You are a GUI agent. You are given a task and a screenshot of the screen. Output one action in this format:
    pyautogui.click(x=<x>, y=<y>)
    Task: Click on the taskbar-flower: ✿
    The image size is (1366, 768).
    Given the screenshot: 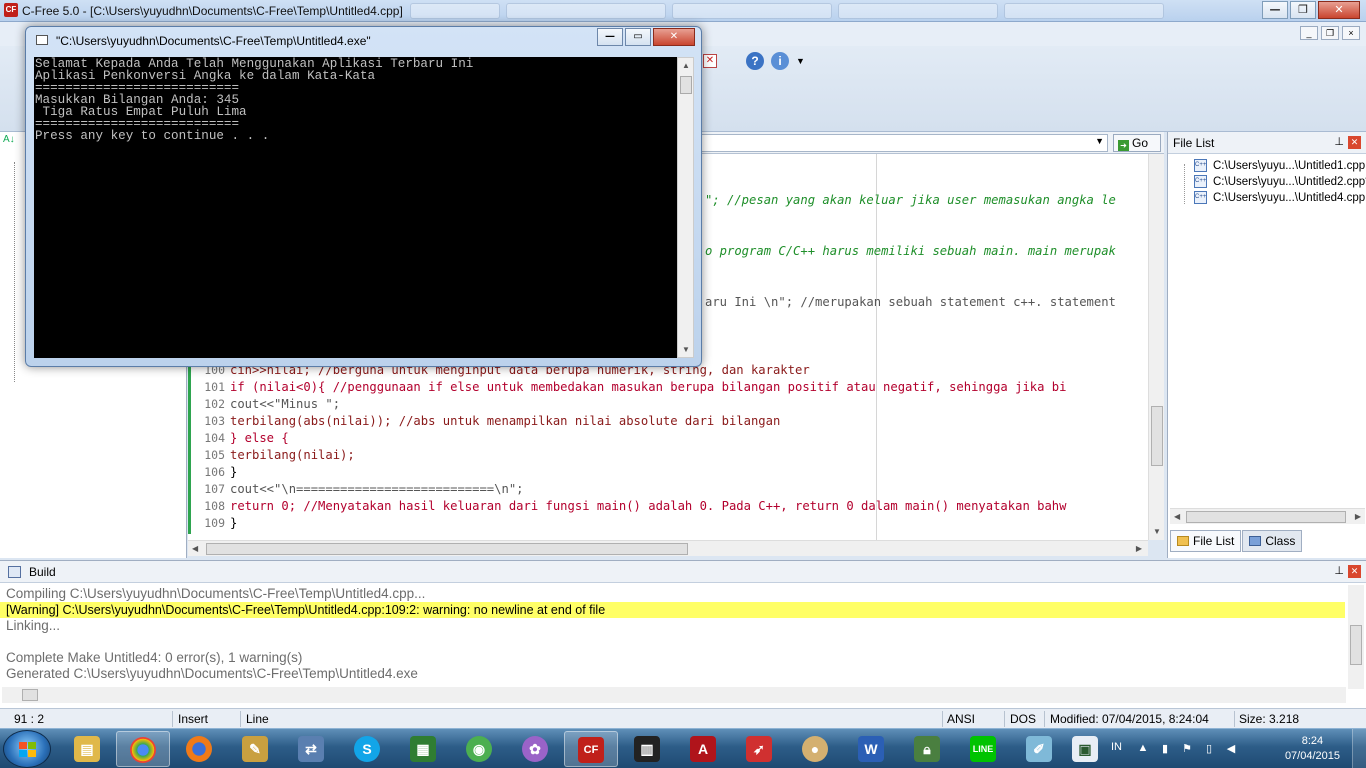 What is the action you would take?
    pyautogui.click(x=535, y=749)
    